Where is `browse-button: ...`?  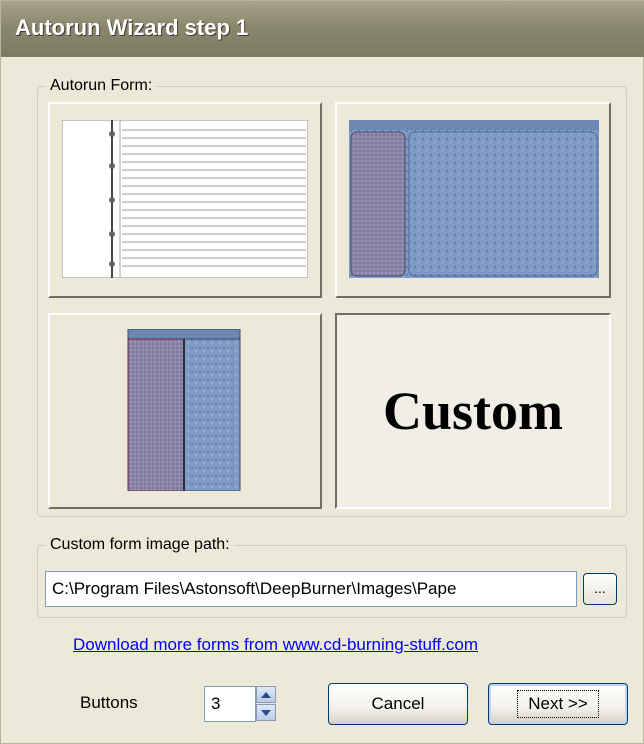 browse-button: ... is located at coordinates (600, 589).